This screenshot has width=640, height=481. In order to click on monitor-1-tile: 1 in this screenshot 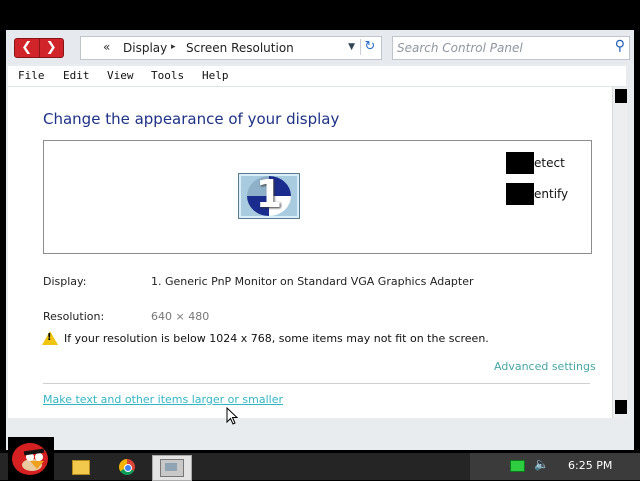, I will do `click(269, 196)`.